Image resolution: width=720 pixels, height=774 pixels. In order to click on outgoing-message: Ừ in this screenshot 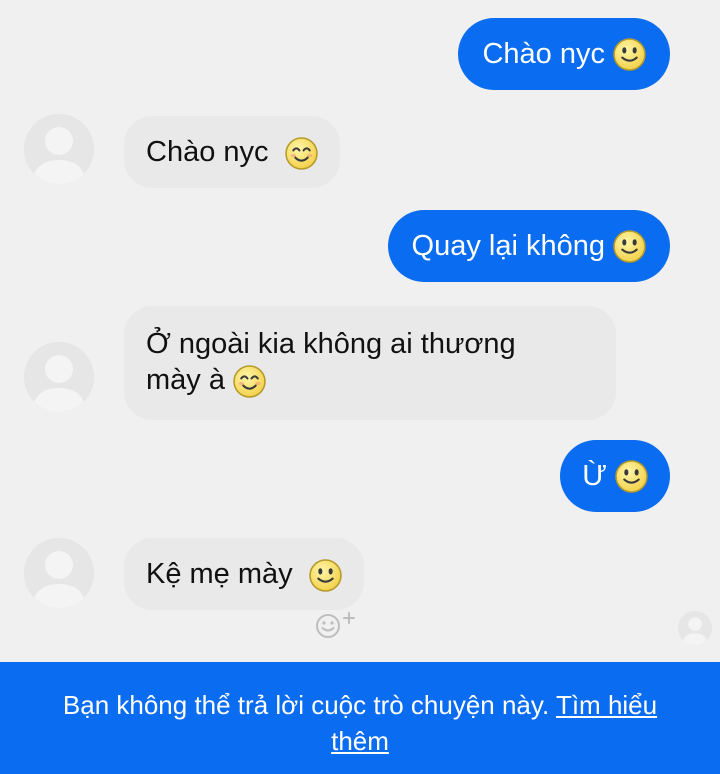, I will do `click(615, 476)`.